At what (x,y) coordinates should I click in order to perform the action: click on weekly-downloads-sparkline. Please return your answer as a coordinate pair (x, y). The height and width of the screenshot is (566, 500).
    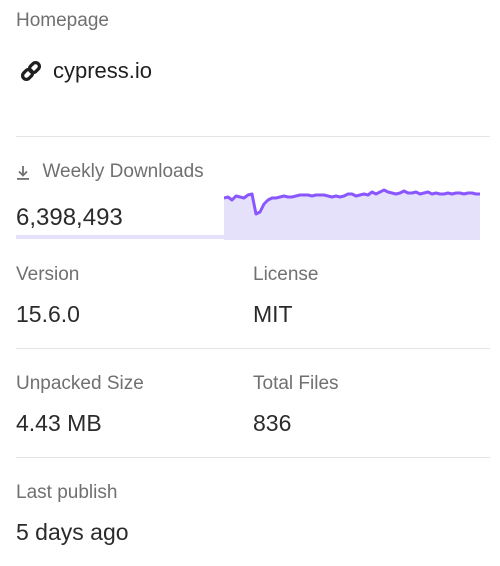
    Looking at the image, I should click on (352, 211).